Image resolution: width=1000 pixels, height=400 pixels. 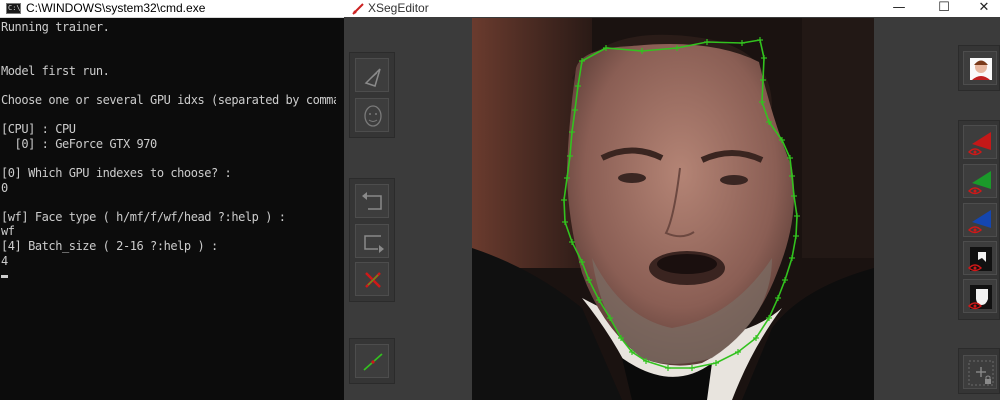 I want to click on view-group, so click(x=372, y=361).